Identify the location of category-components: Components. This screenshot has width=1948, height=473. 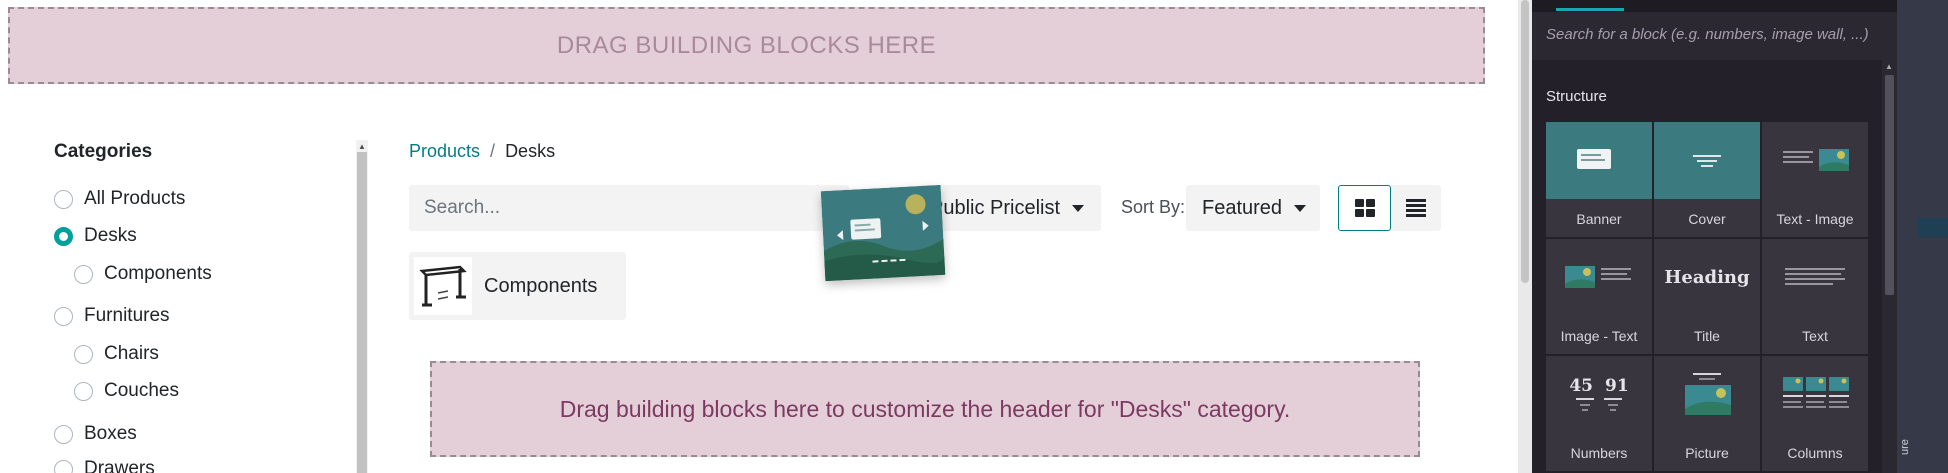
(143, 274).